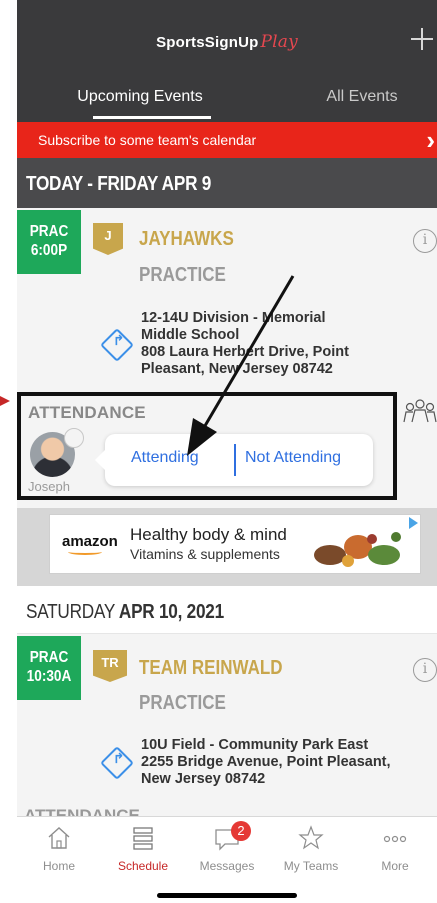 The image size is (437, 903). What do you see at coordinates (241, 365) in the screenshot?
I see `annotation-arrow` at bounding box center [241, 365].